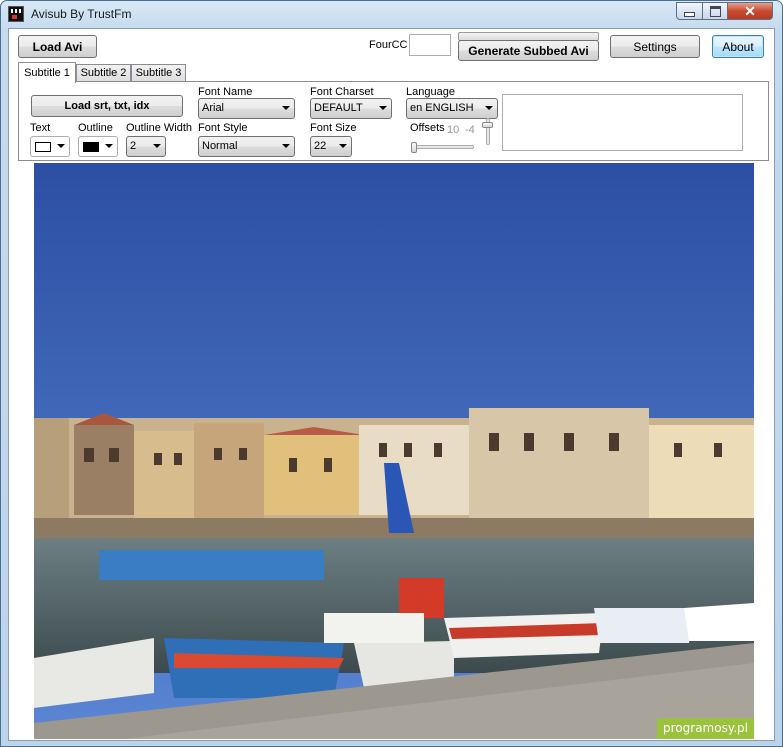 This screenshot has width=783, height=747. I want to click on close-button: ✕, so click(750, 11).